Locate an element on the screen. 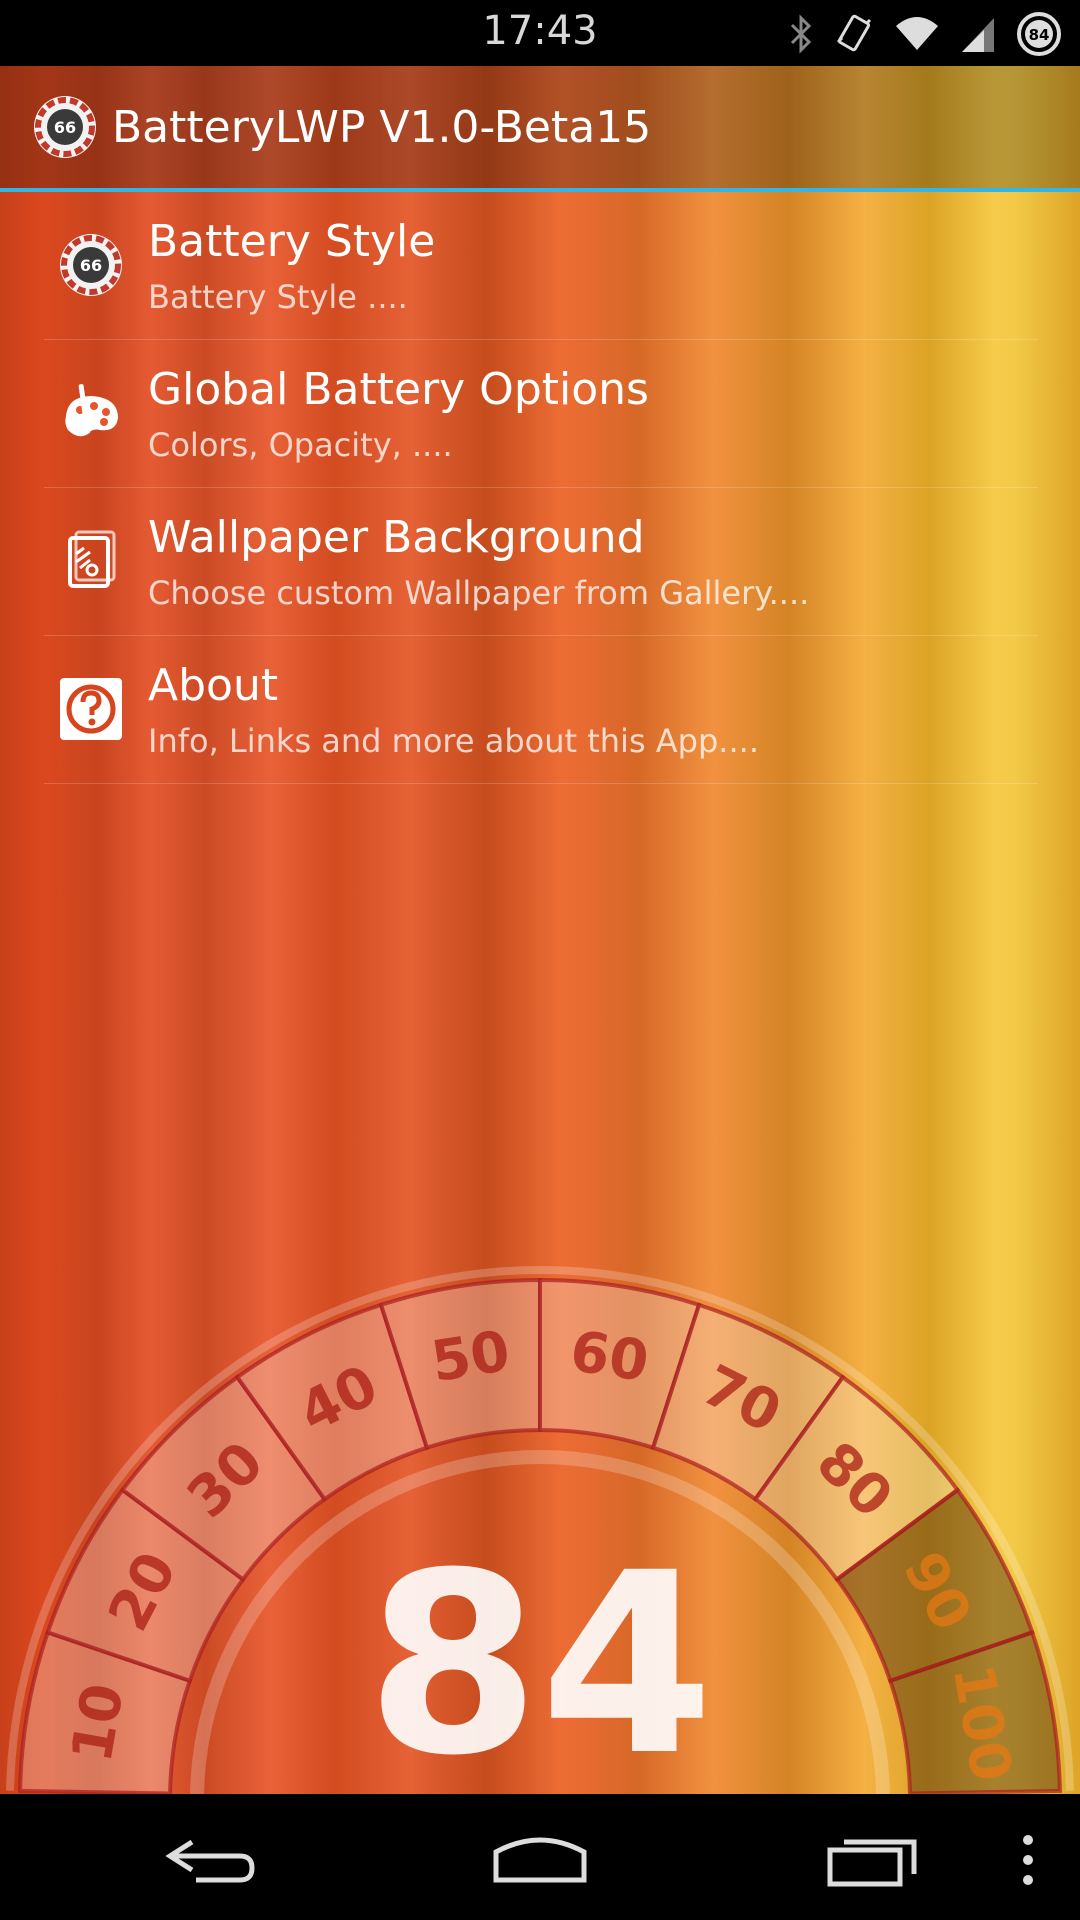 Image resolution: width=1080 pixels, height=1920 pixels. vibrate-icon is located at coordinates (854, 33).